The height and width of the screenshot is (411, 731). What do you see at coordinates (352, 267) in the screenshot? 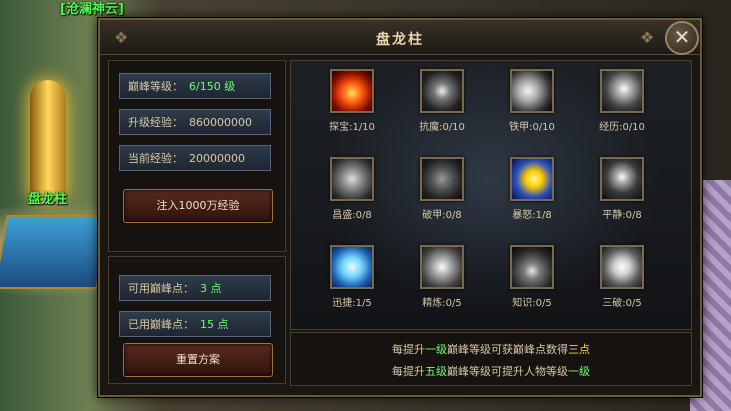
I see `ice-crystal-icon` at bounding box center [352, 267].